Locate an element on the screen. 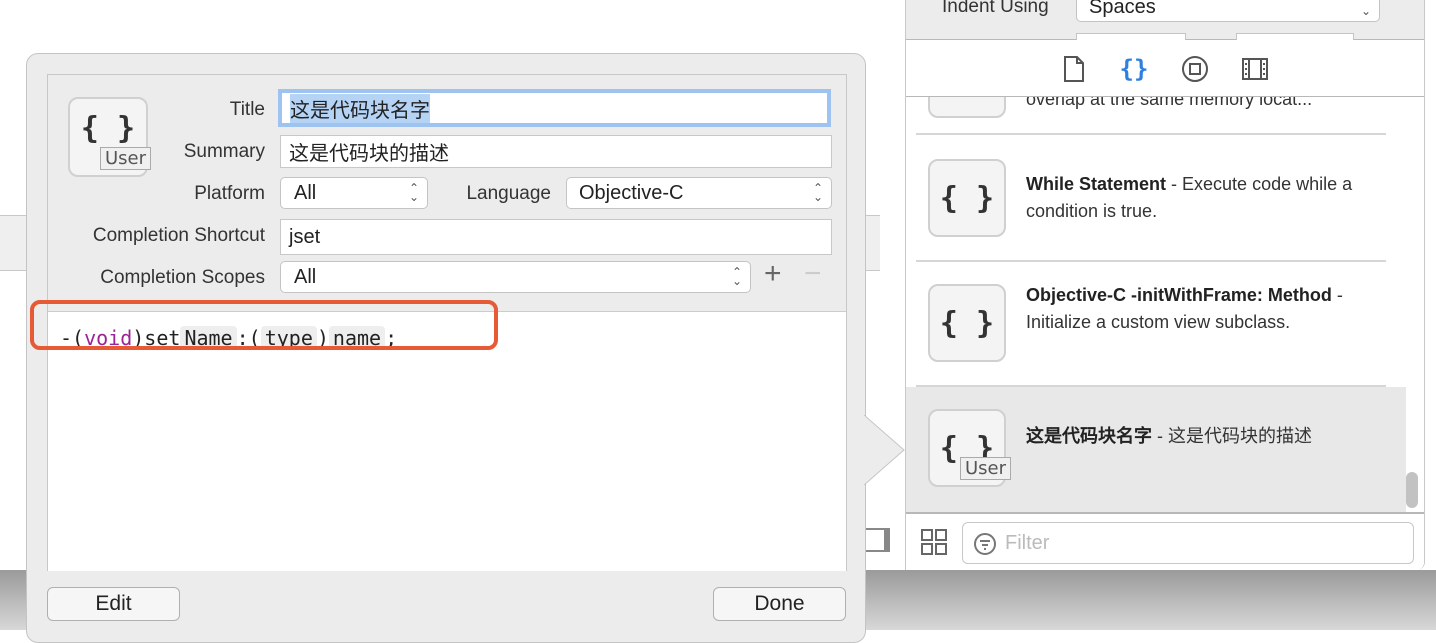 The image size is (1436, 643). film-icon is located at coordinates (1255, 69).